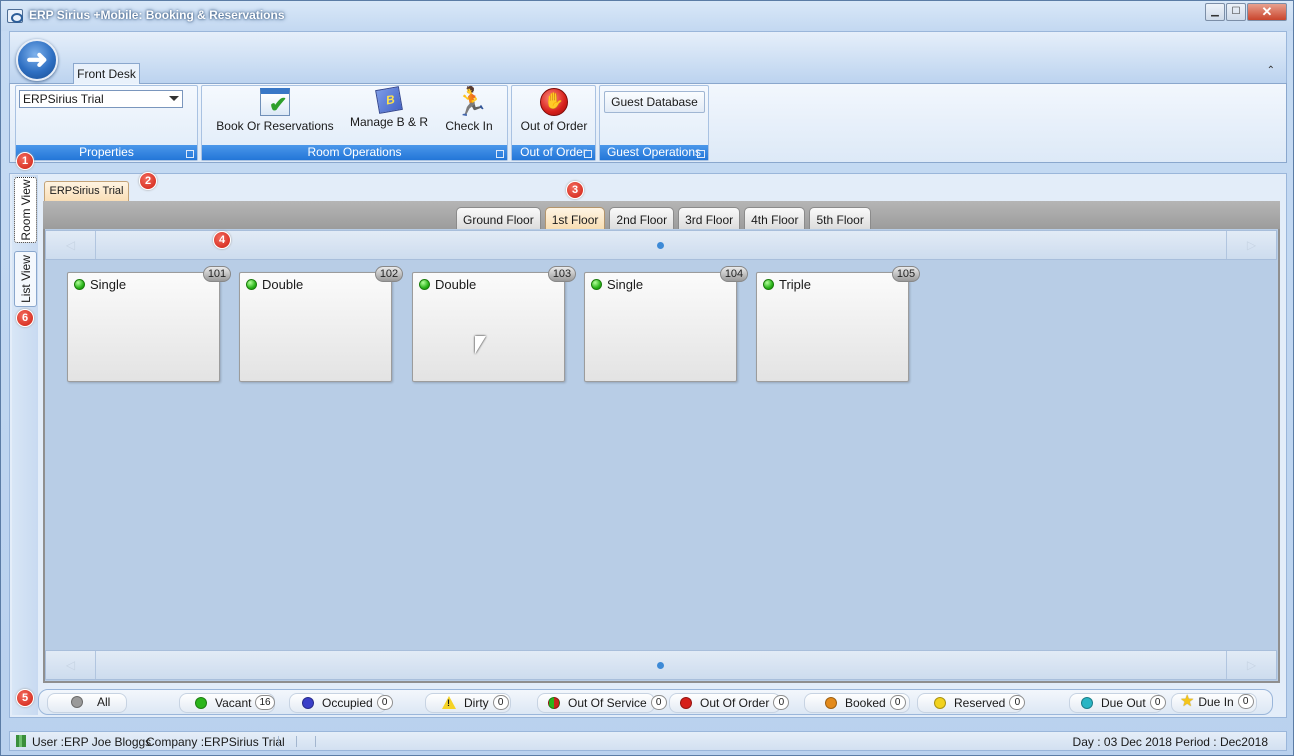  What do you see at coordinates (63, 99) in the screenshot?
I see `property-select-value: ERPSirius Trial` at bounding box center [63, 99].